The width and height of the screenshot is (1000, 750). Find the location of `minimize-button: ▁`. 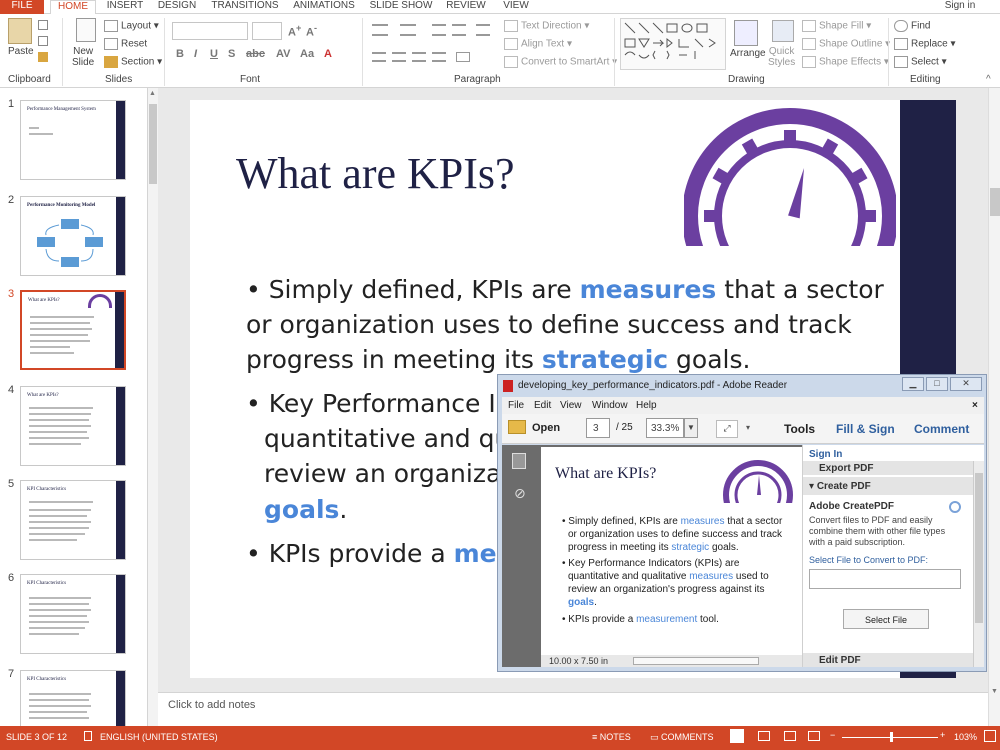

minimize-button: ▁ is located at coordinates (913, 384).